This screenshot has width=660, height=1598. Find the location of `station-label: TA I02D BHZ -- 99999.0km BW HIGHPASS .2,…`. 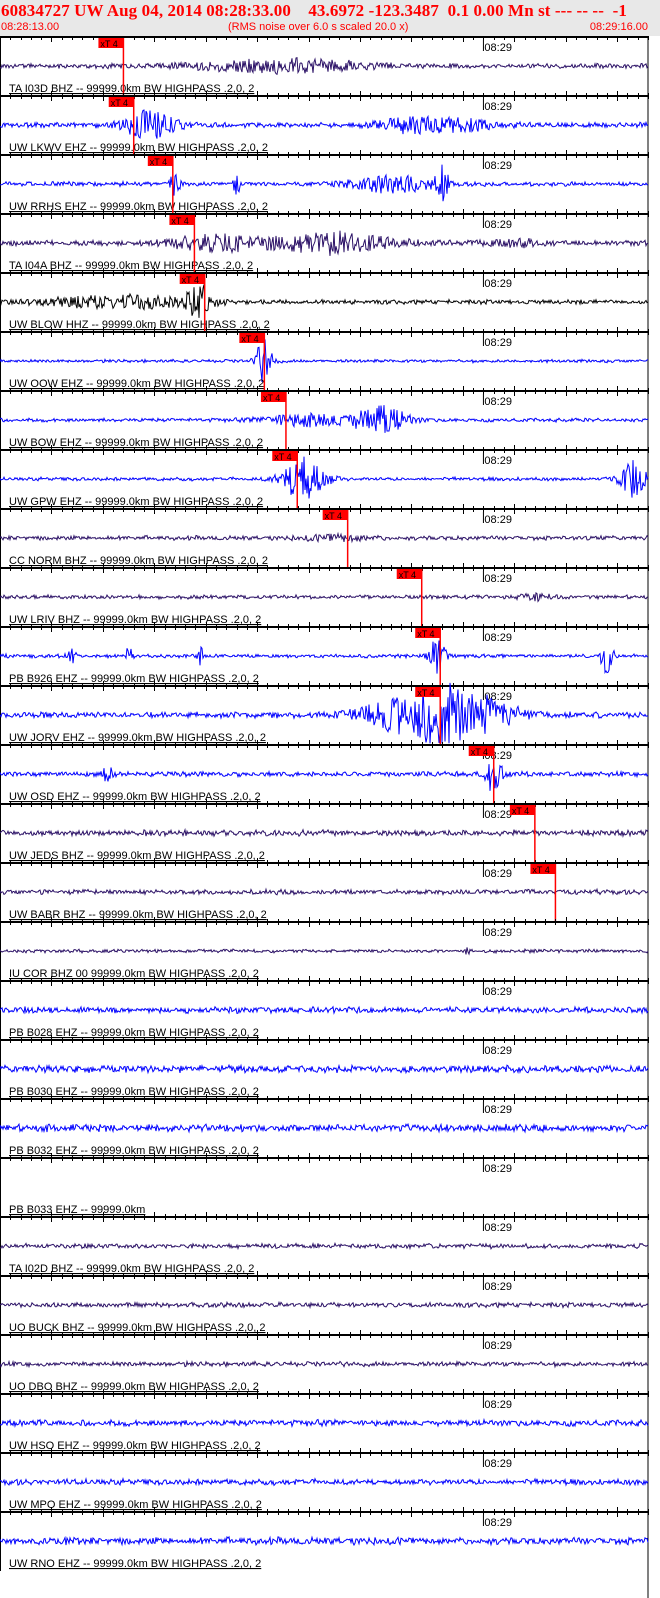

station-label: TA I02D BHZ -- 99999.0km BW HIGHPASS .2,… is located at coordinates (131, 1269).